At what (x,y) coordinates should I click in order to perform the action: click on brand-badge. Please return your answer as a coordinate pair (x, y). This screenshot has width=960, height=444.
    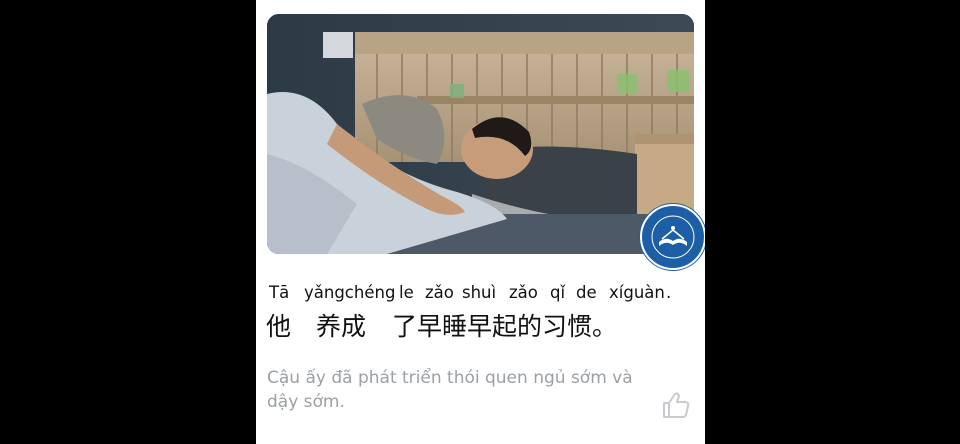
    Looking at the image, I should click on (672, 237).